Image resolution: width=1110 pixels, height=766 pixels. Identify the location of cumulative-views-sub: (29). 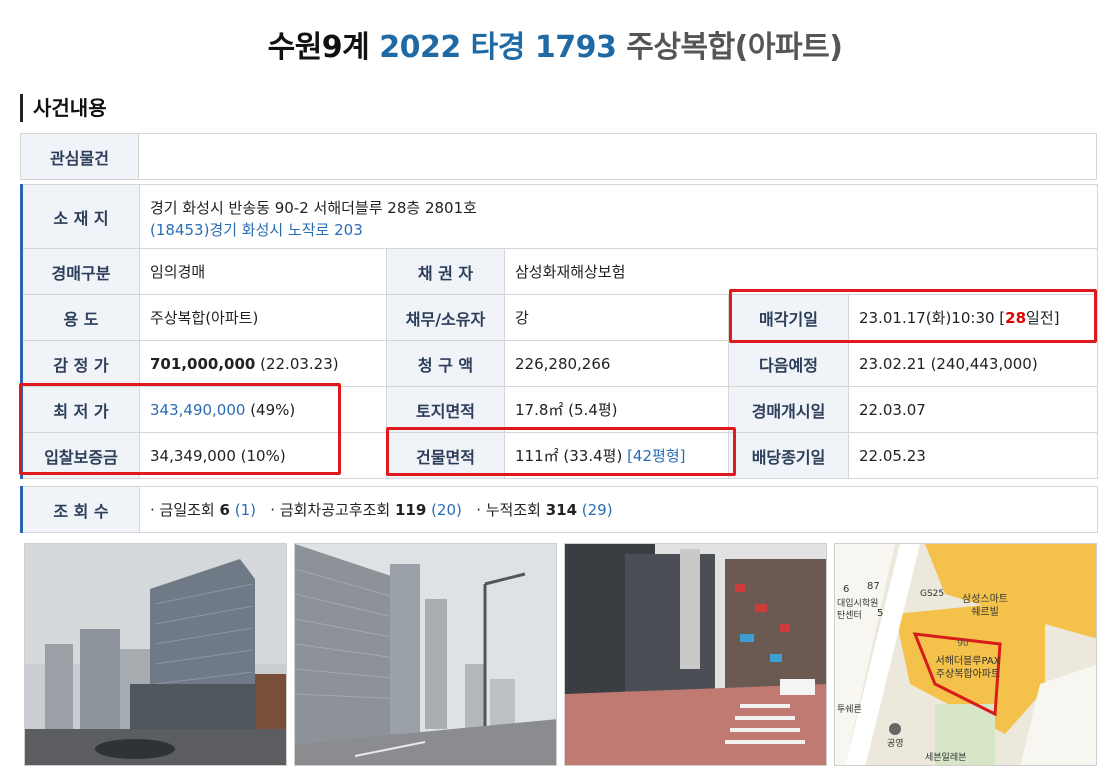
(595, 510).